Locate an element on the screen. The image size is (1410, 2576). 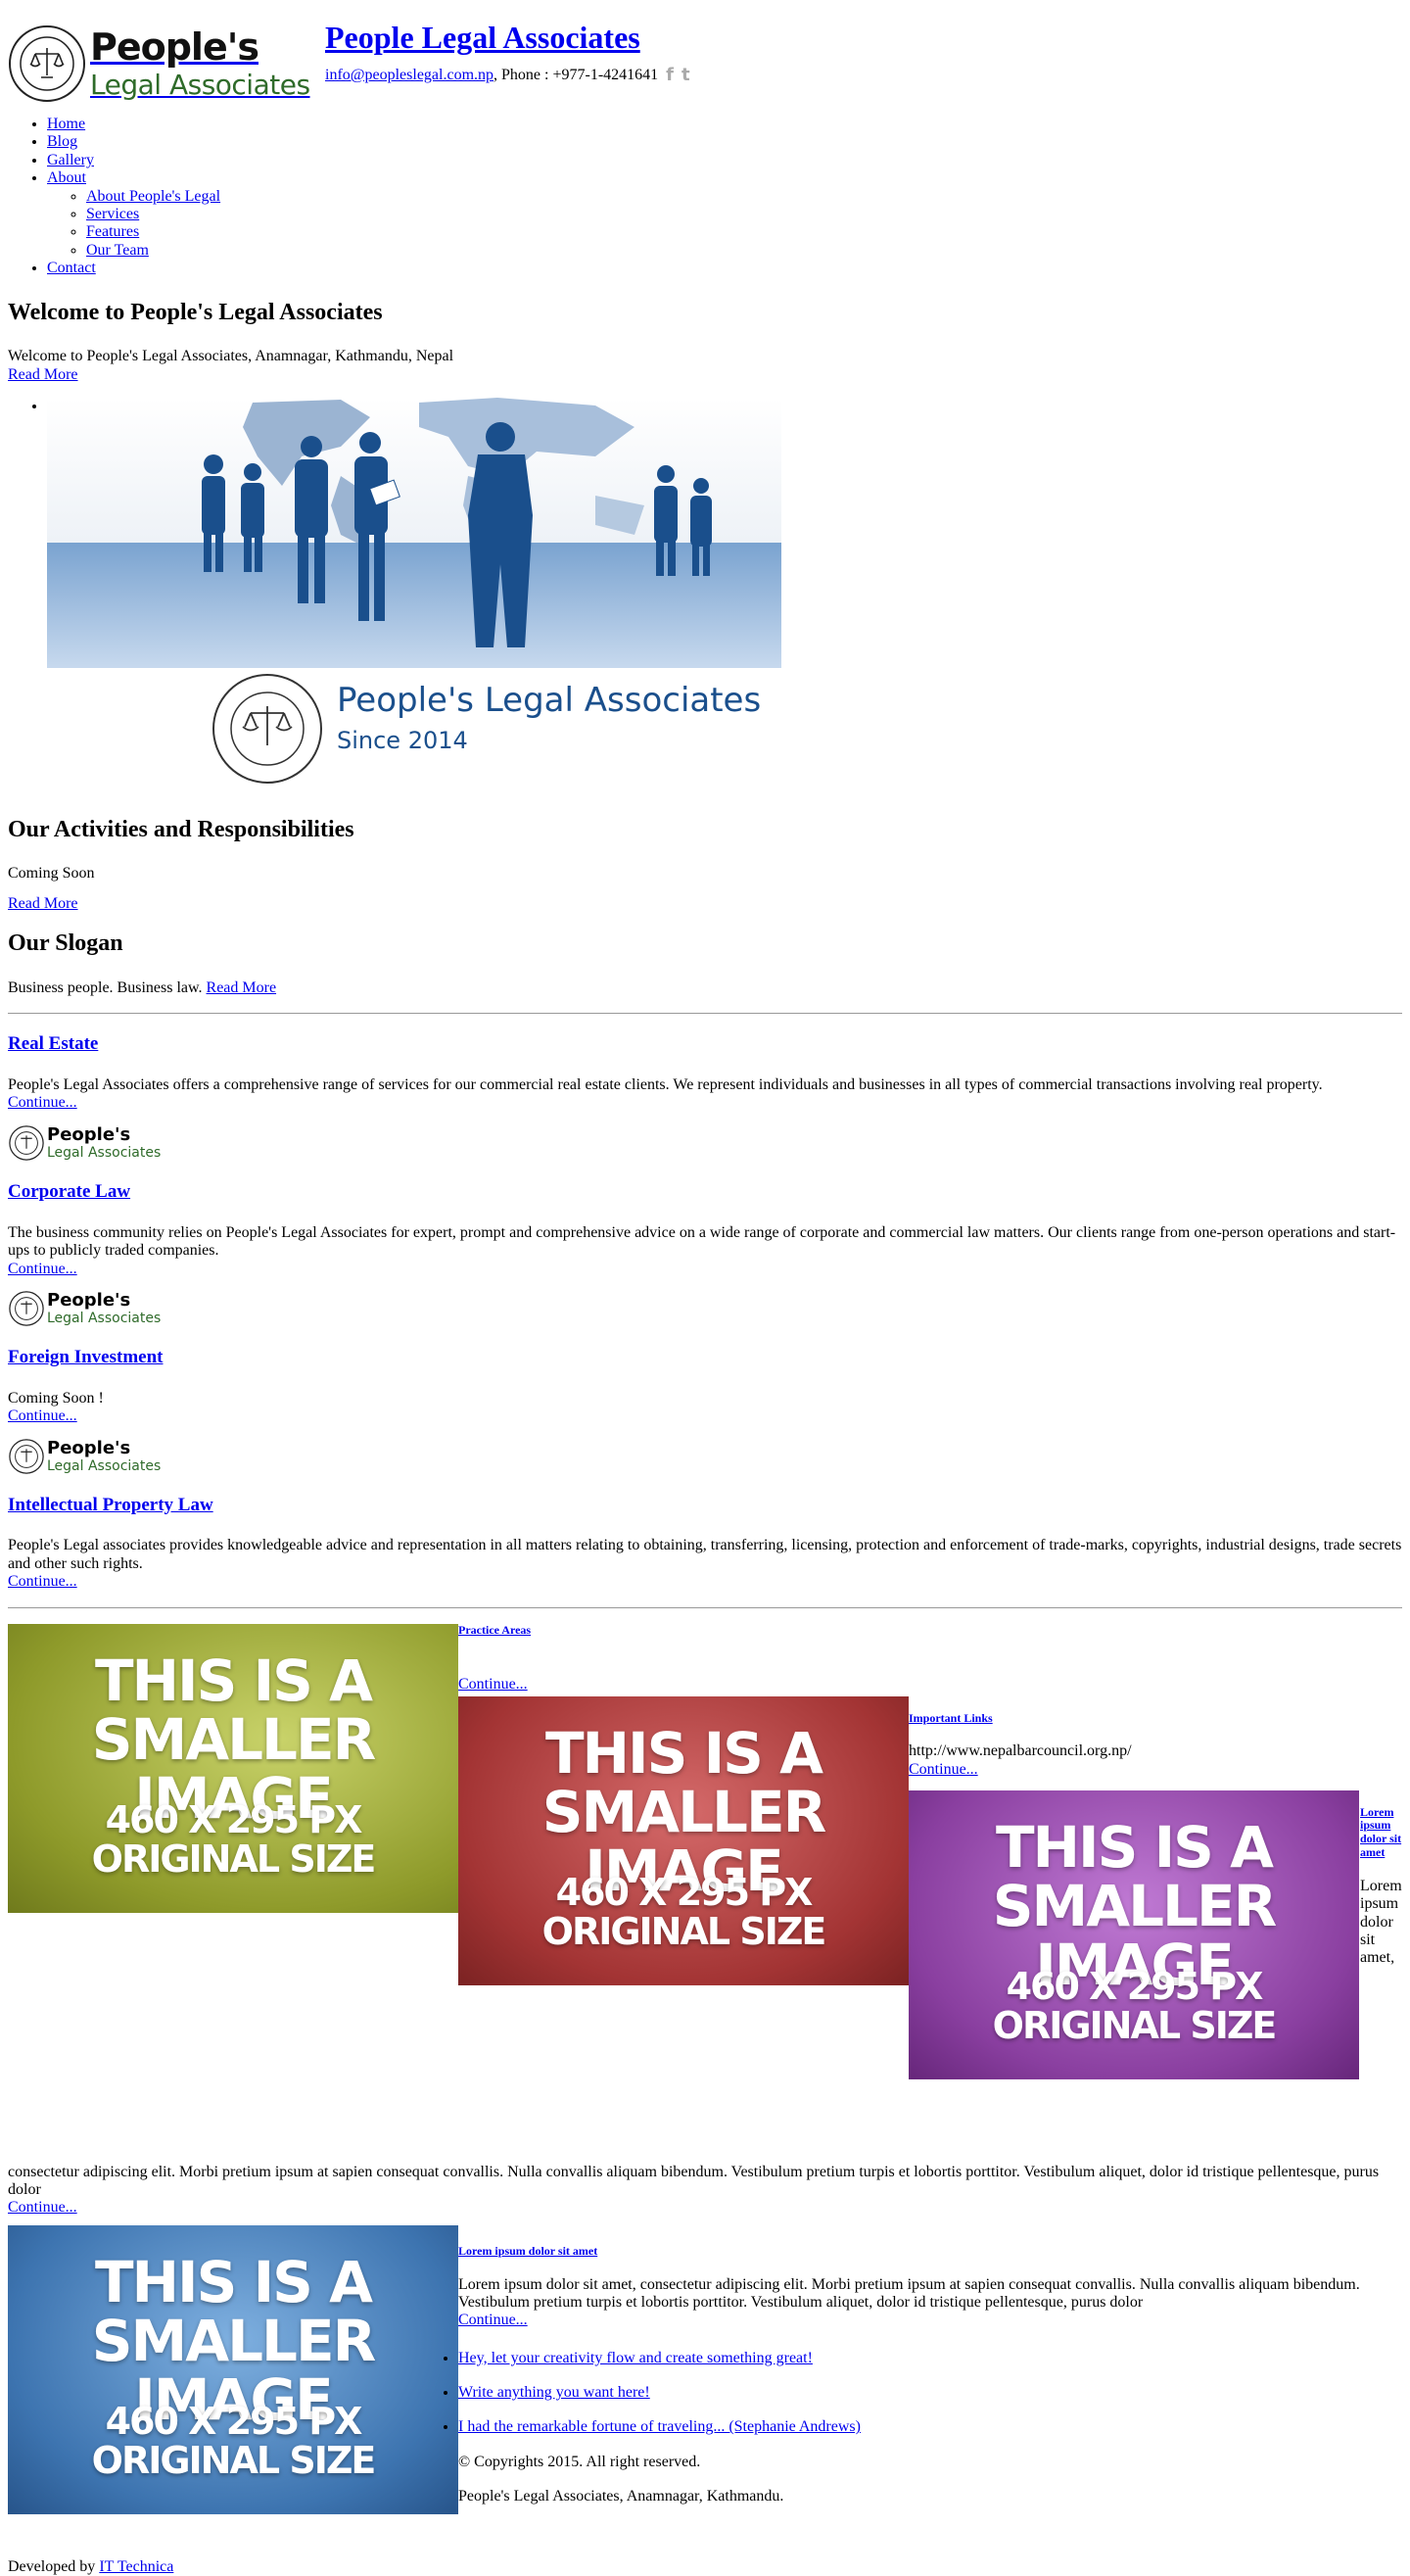
banner-since: Since 2014 is located at coordinates (402, 740).